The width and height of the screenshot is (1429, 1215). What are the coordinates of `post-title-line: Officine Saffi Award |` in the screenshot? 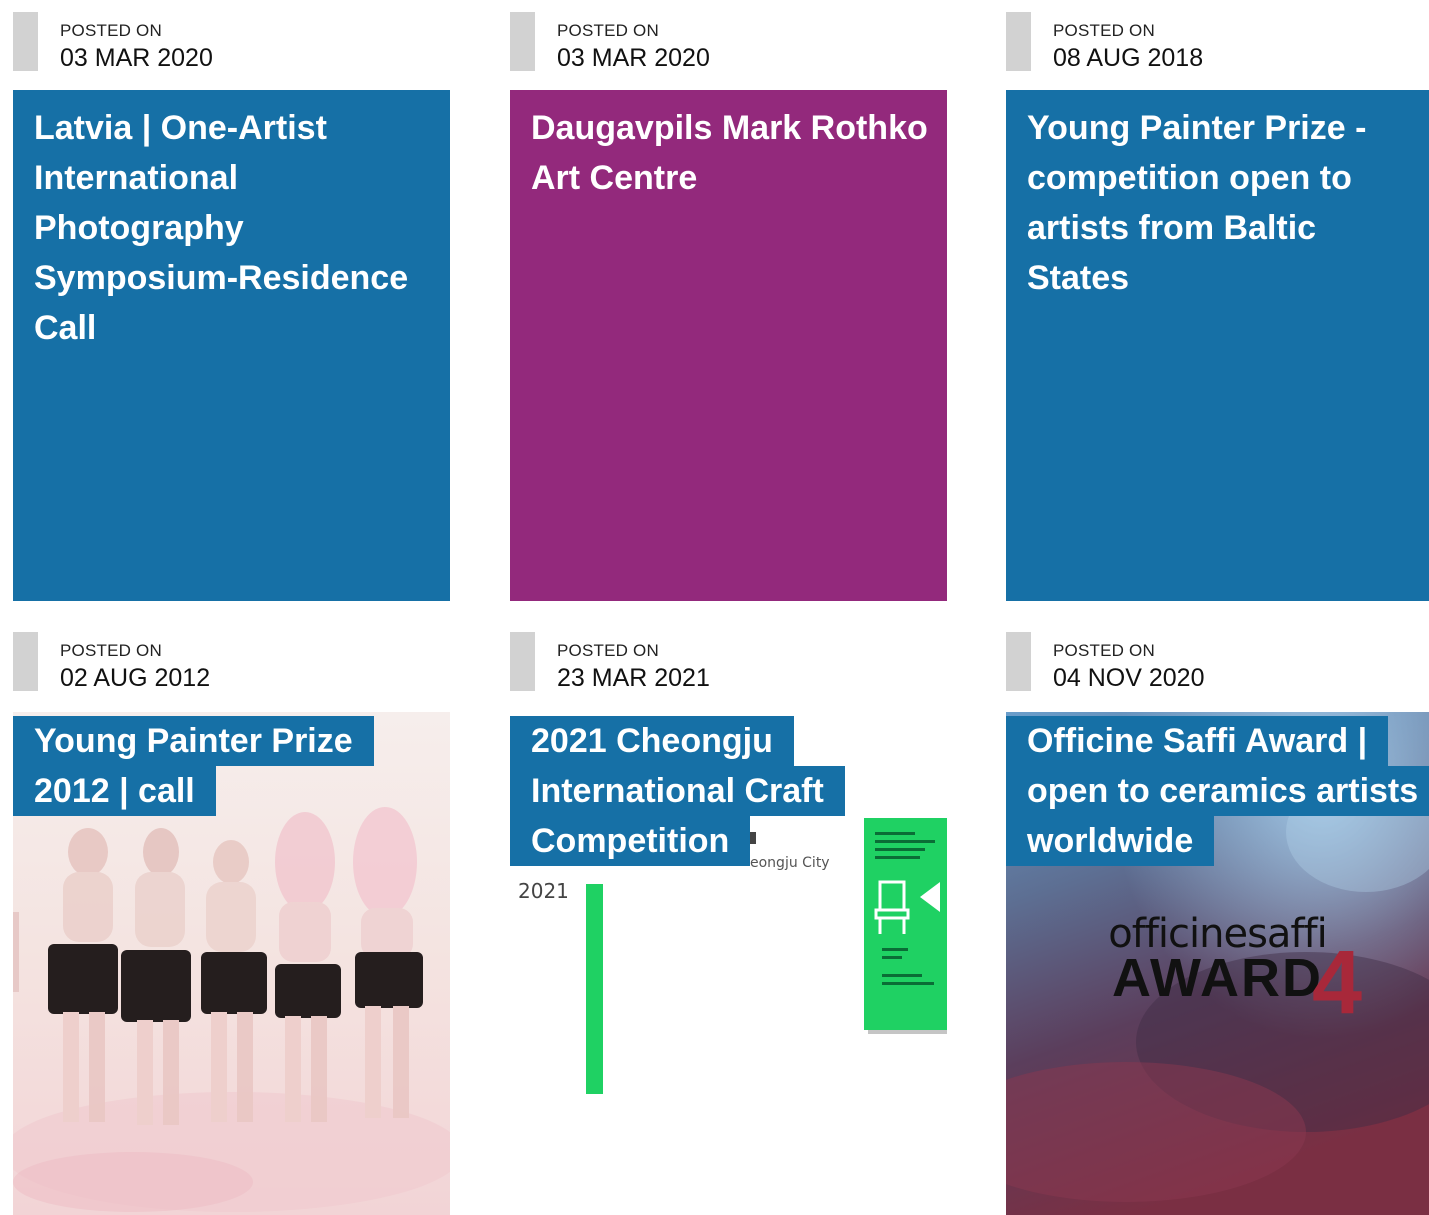 It's located at (1197, 741).